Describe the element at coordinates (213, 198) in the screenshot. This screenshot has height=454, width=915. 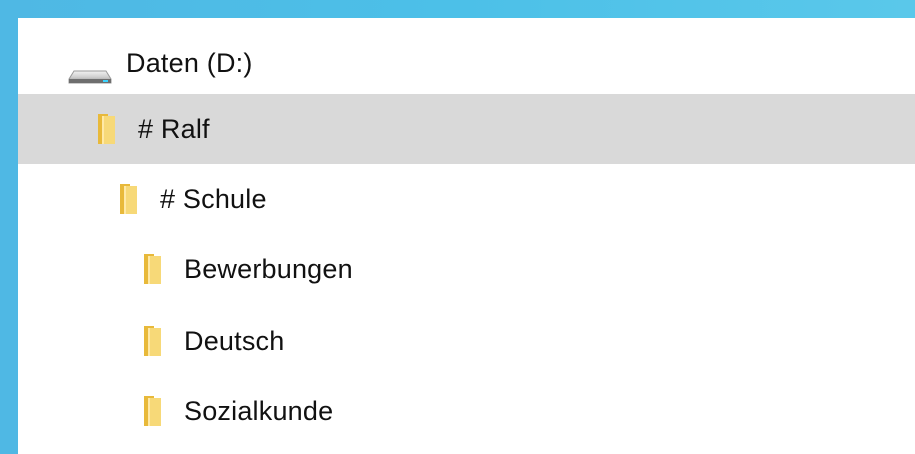
I see `tree-item-label: # Schule` at that location.